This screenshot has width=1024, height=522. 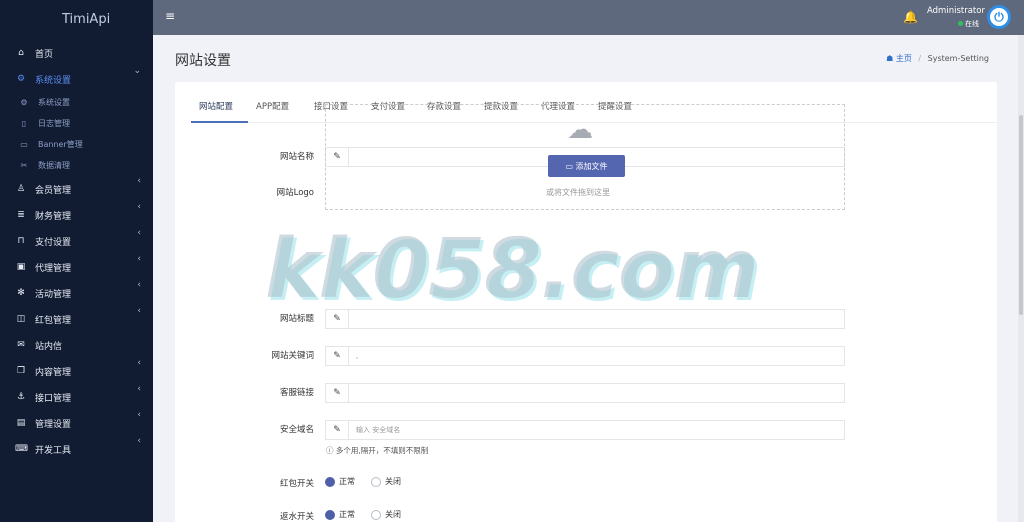 I want to click on radio-checked-icon, so click(x=330, y=481).